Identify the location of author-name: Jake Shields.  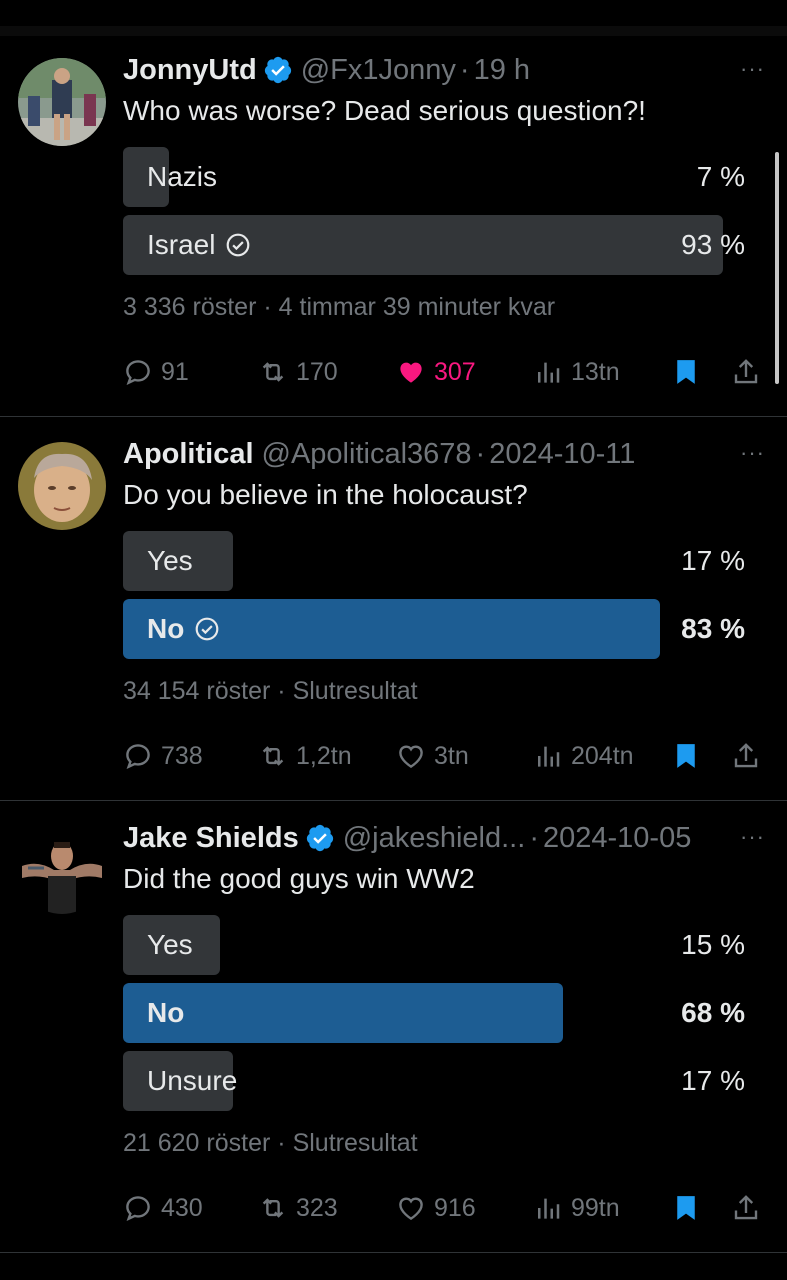
(211, 838).